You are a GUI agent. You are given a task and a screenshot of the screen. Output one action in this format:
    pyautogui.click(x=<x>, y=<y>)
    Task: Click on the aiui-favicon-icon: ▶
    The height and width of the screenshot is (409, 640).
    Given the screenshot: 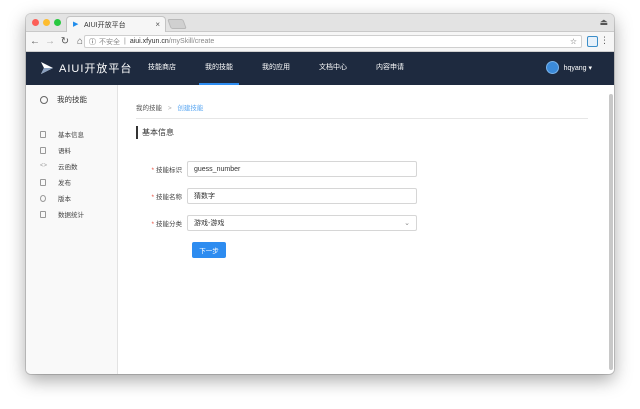 What is the action you would take?
    pyautogui.click(x=76, y=24)
    